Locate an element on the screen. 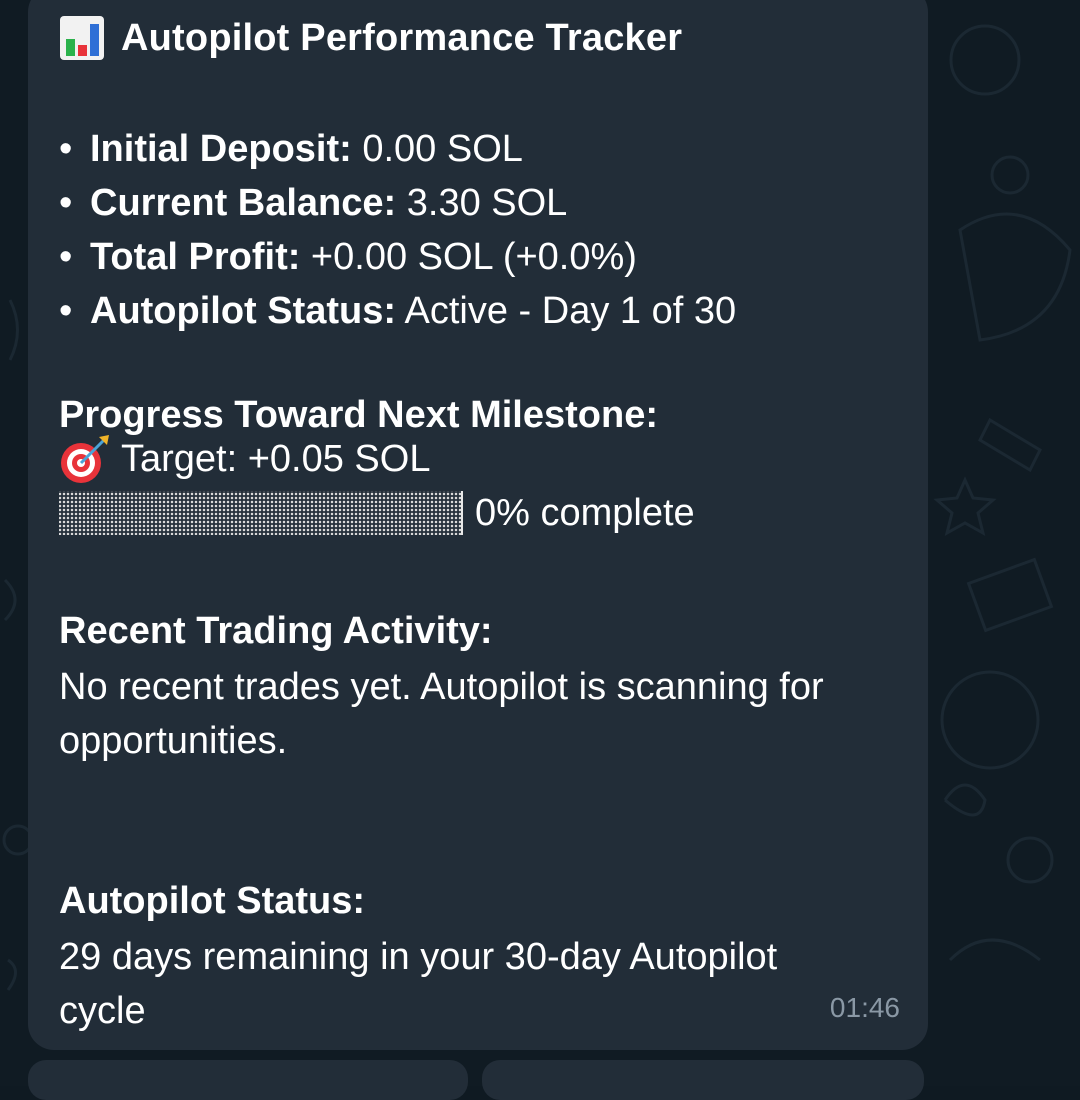  milestone-progress-bar is located at coordinates (261, 513).